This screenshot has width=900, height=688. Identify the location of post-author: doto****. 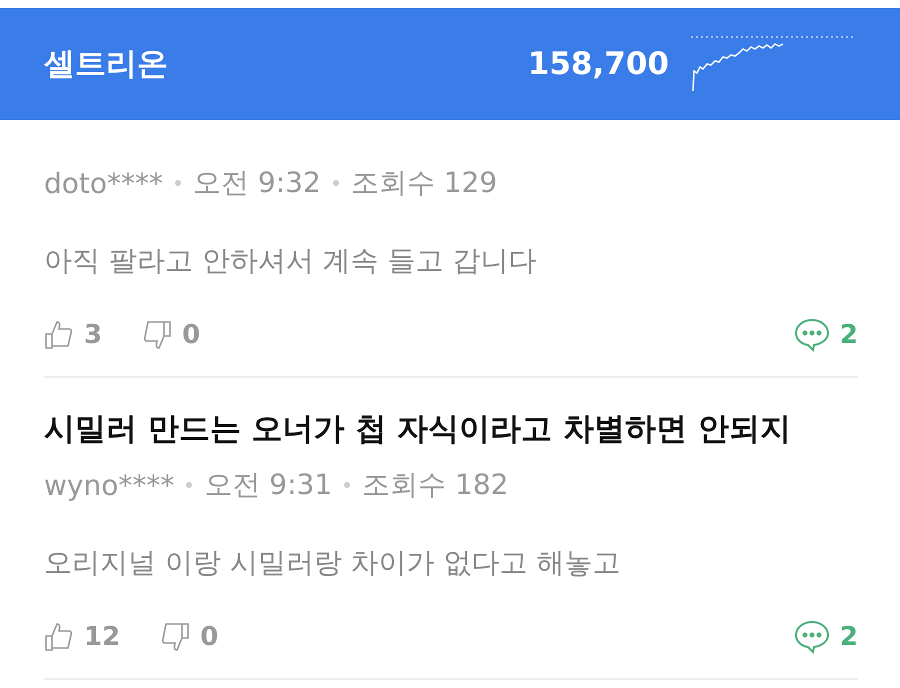
(104, 183).